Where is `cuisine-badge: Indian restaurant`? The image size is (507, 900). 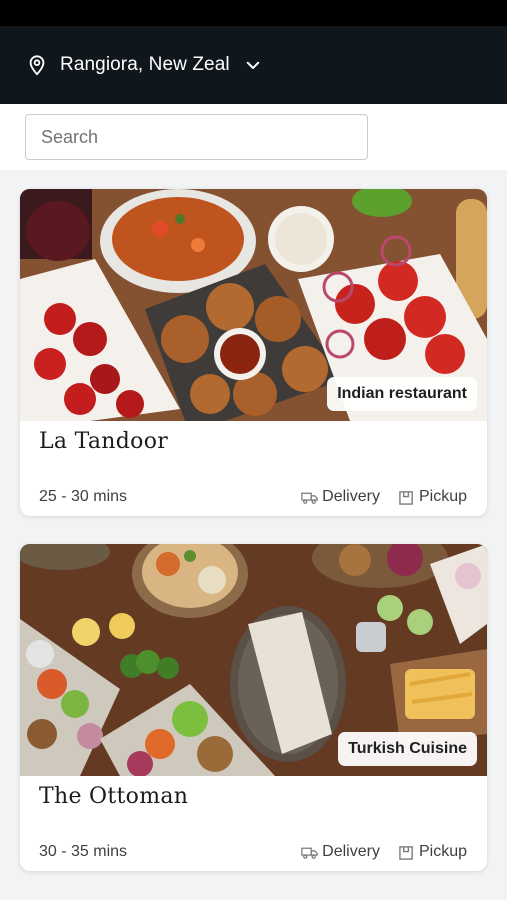 cuisine-badge: Indian restaurant is located at coordinates (402, 394).